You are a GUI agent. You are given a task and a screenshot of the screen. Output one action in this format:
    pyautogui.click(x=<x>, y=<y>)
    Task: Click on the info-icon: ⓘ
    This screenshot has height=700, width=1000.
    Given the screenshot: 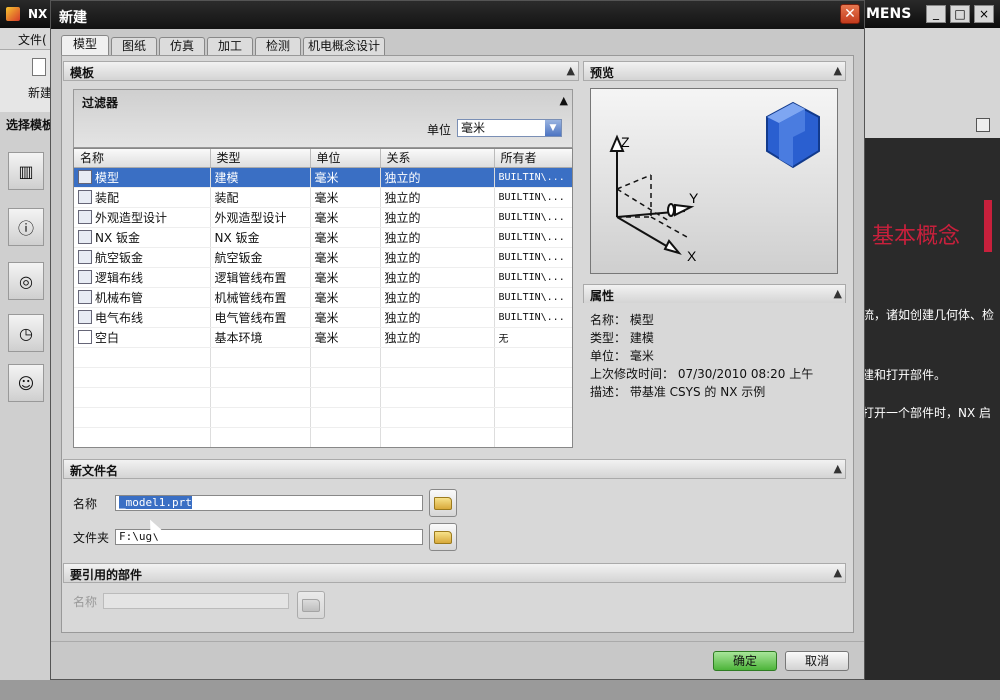 What is the action you would take?
    pyautogui.click(x=26, y=227)
    